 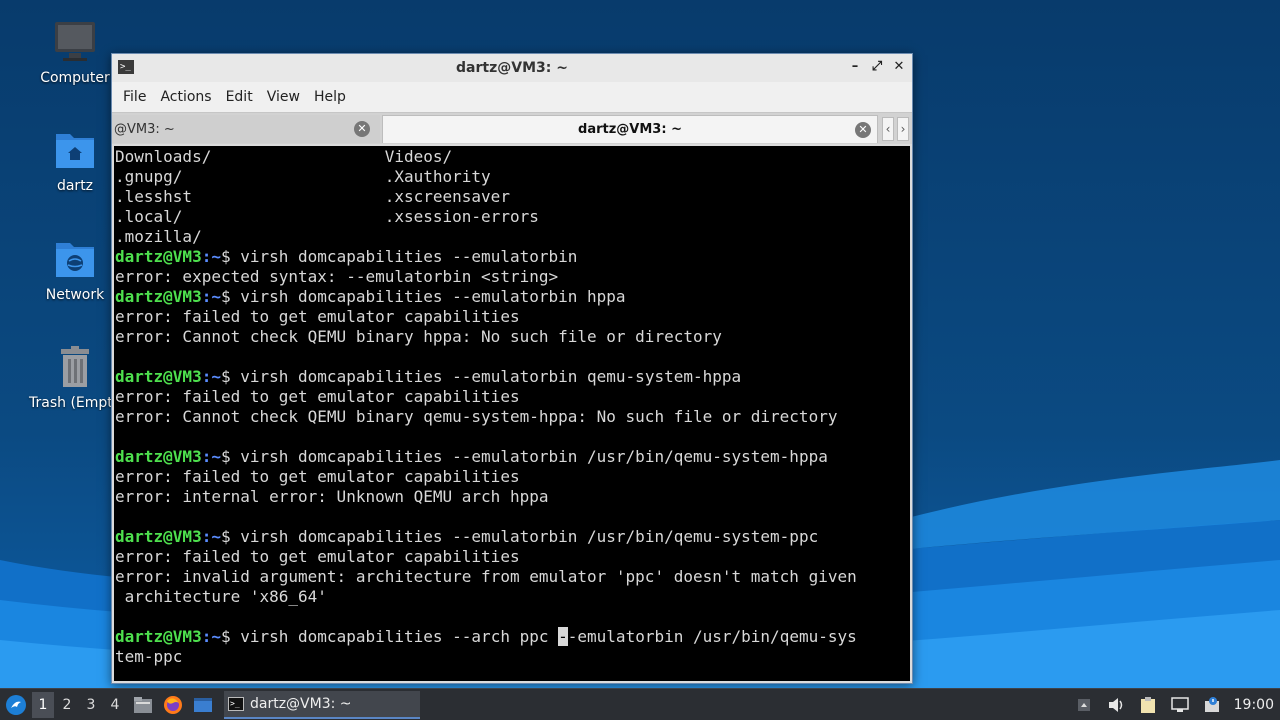 I want to click on tab-label: dartz@VM3: ~, so click(x=630, y=129).